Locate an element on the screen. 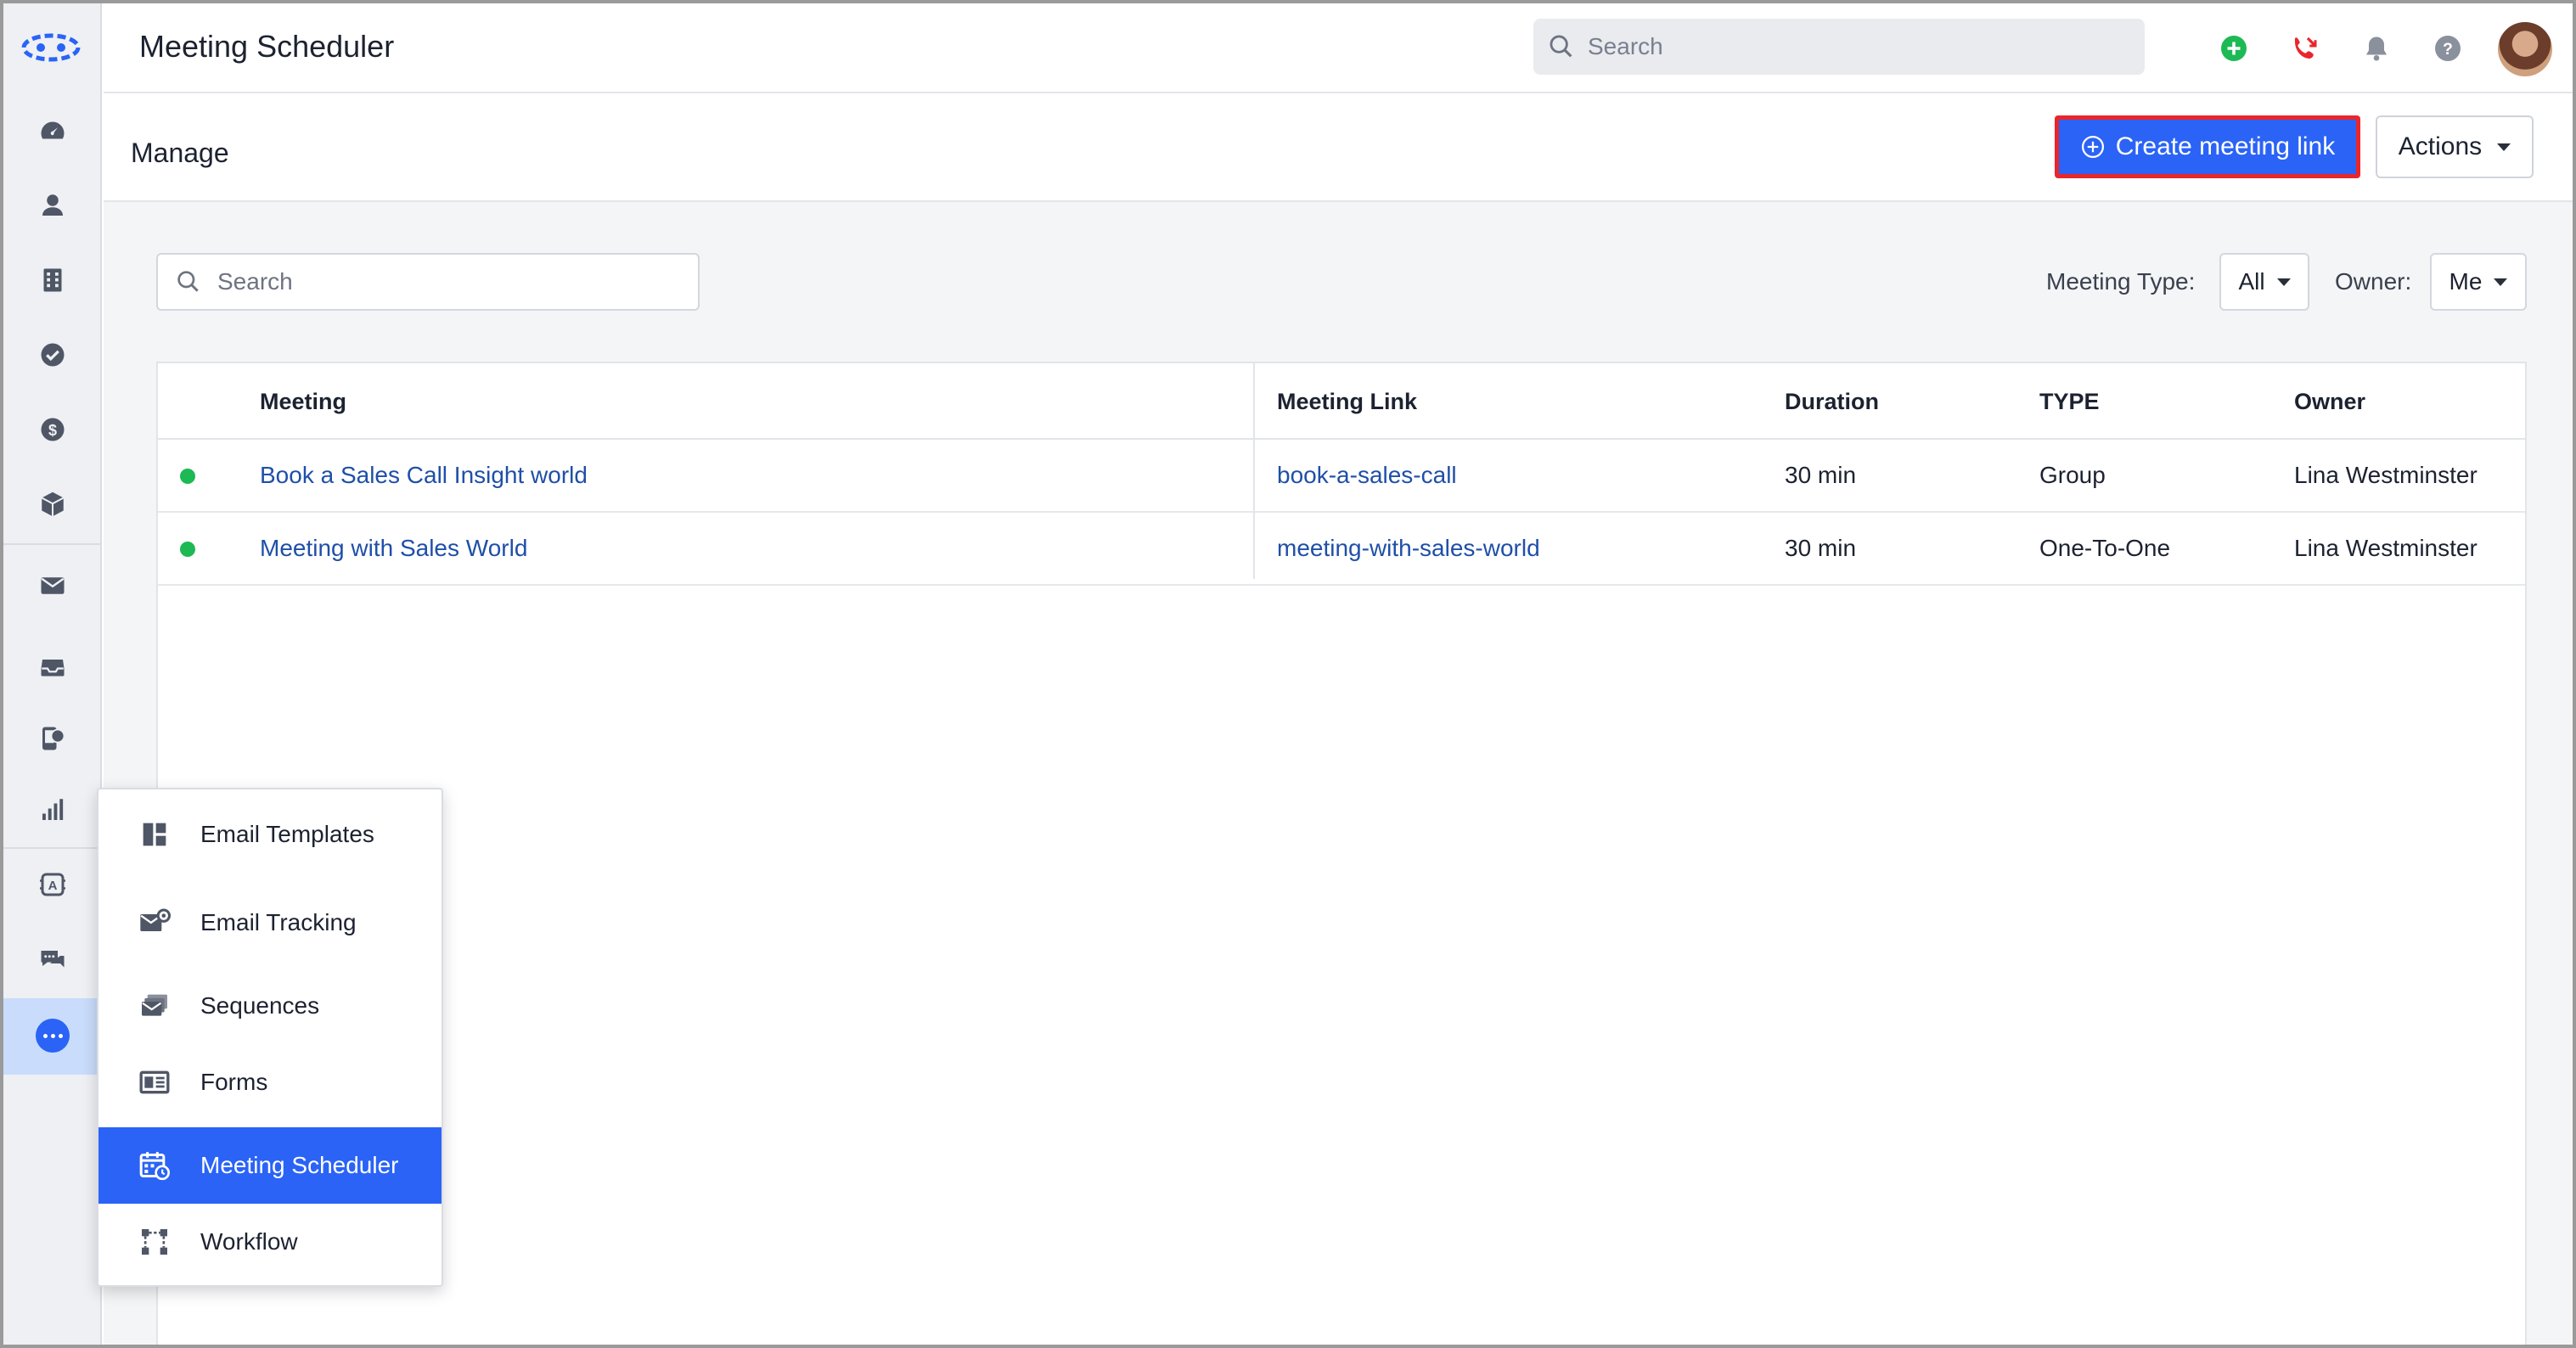 The image size is (2576, 1348). menu-item-sequences: Sequences is located at coordinates (270, 1006).